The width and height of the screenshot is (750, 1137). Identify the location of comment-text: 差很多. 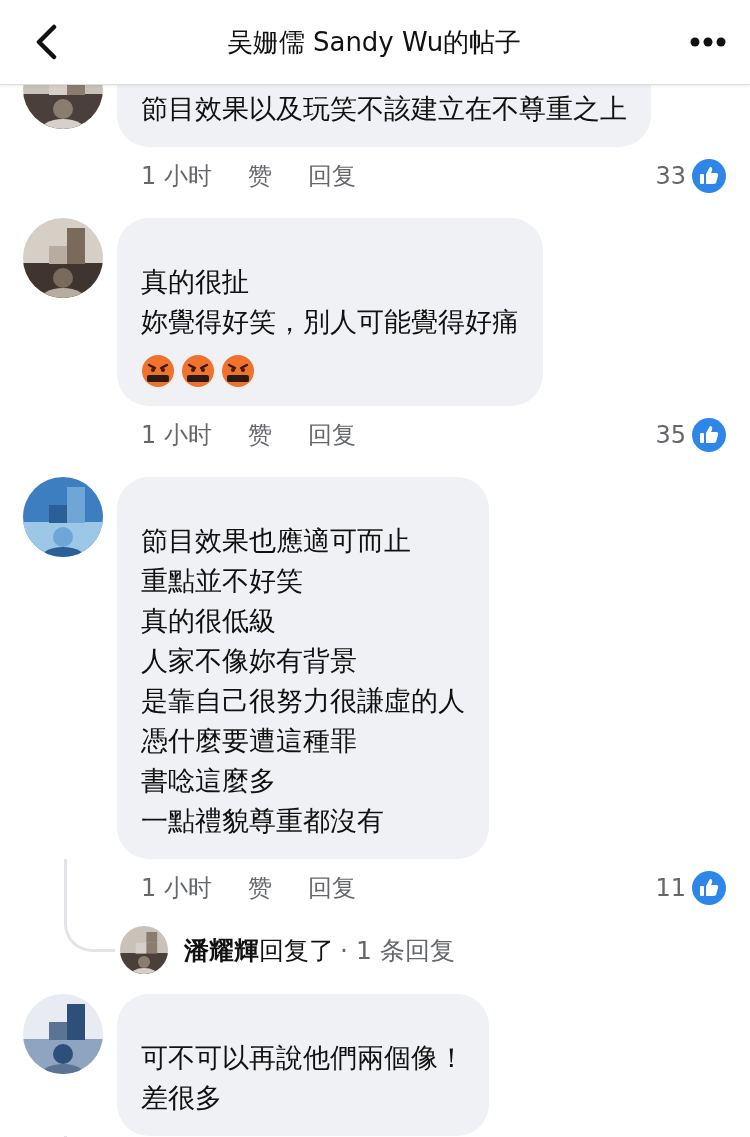
(182, 1098).